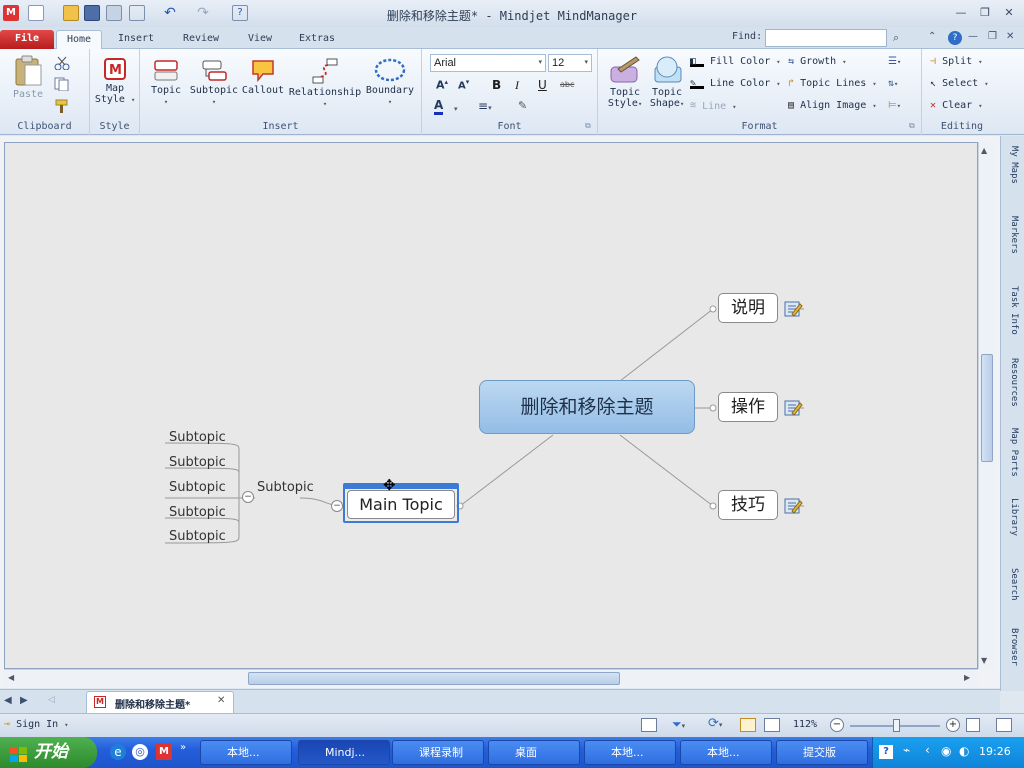  I want to click on restore-button: ❐, so click(985, 13).